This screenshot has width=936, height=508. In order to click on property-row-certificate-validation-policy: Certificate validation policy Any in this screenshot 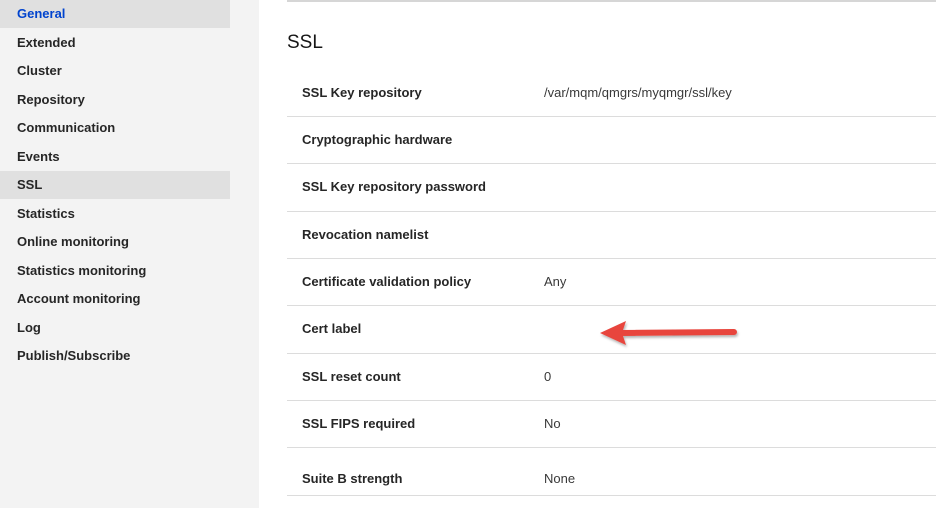, I will do `click(611, 282)`.